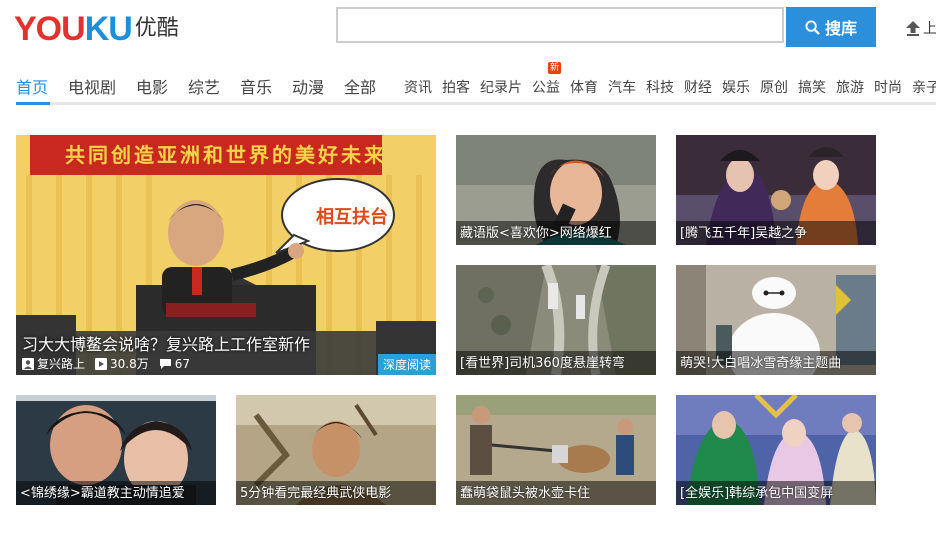 Image resolution: width=936 pixels, height=539 pixels. I want to click on upload-label: 上, so click(929, 29).